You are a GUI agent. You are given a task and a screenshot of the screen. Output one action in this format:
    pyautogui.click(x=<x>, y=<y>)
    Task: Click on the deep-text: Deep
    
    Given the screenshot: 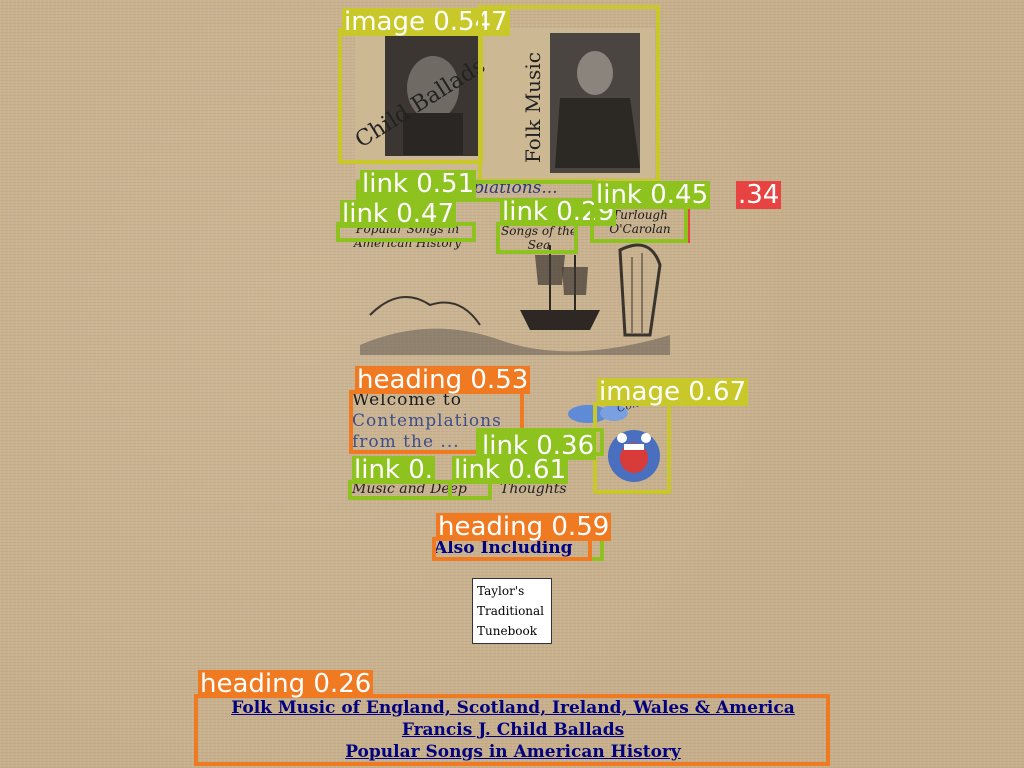 What is the action you would take?
    pyautogui.click(x=448, y=489)
    